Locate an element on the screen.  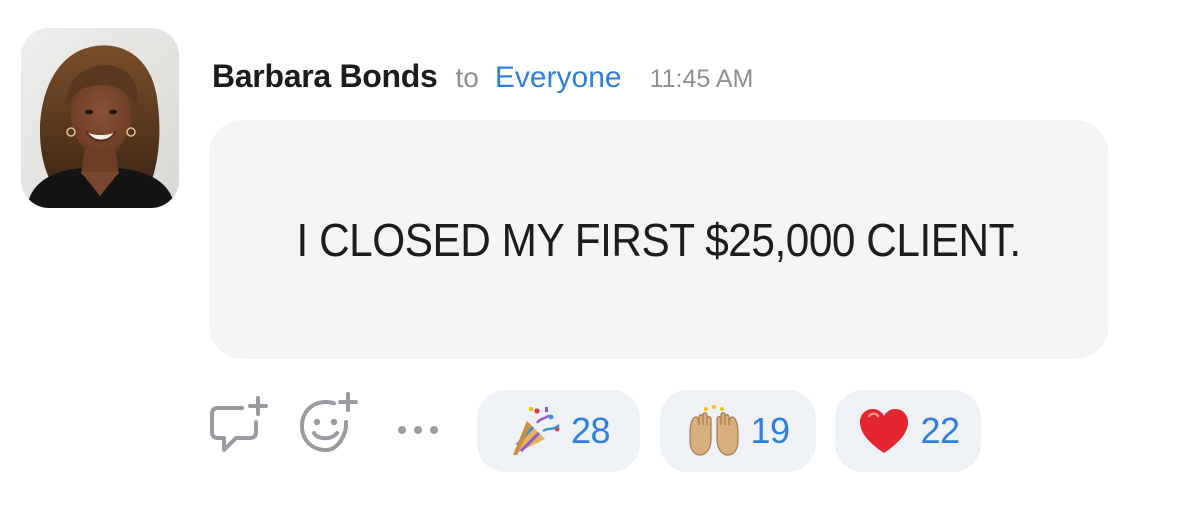
message-text: I CLOSED MY FIRST $25,000 CLIENT. is located at coordinates (659, 239).